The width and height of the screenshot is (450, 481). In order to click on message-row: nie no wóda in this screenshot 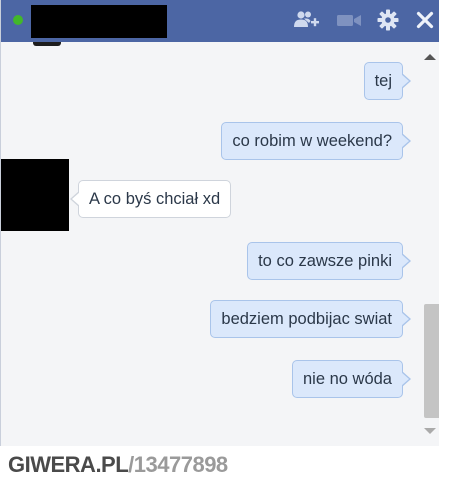, I will do `click(351, 379)`.